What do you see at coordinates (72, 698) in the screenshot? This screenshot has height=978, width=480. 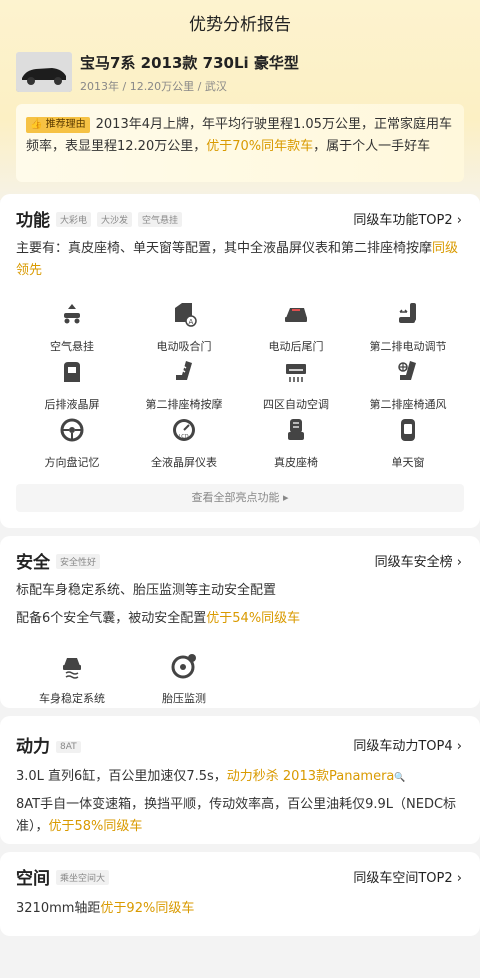 I see `feature-label: 车身稳定系统` at bounding box center [72, 698].